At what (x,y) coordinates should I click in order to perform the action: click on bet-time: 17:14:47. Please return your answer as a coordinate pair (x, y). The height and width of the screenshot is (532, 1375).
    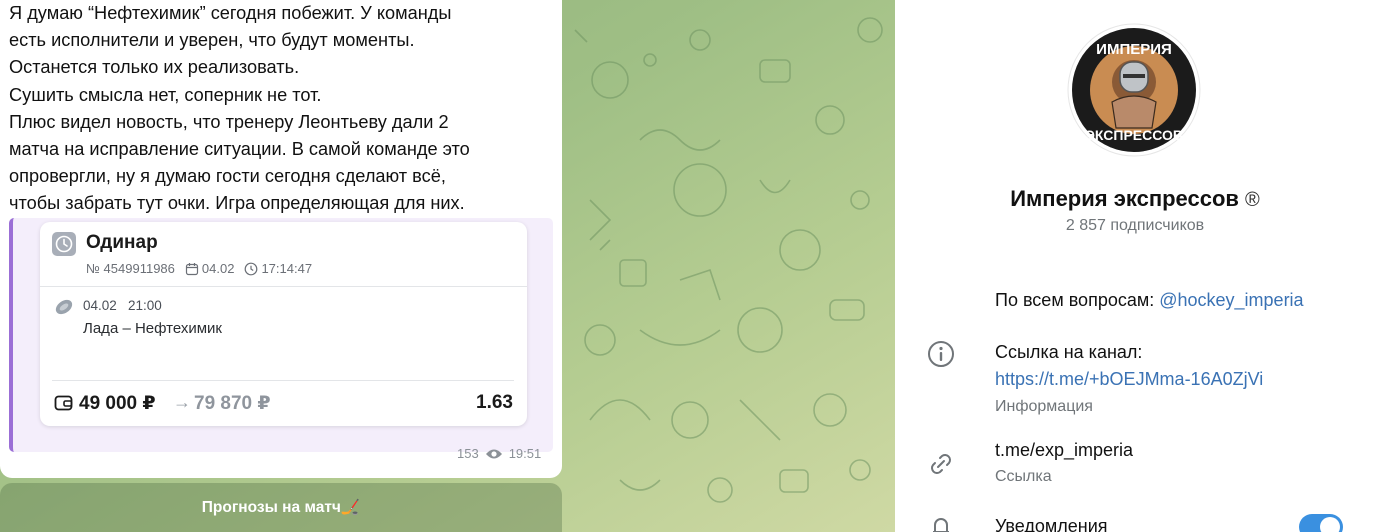
    Looking at the image, I should click on (287, 268).